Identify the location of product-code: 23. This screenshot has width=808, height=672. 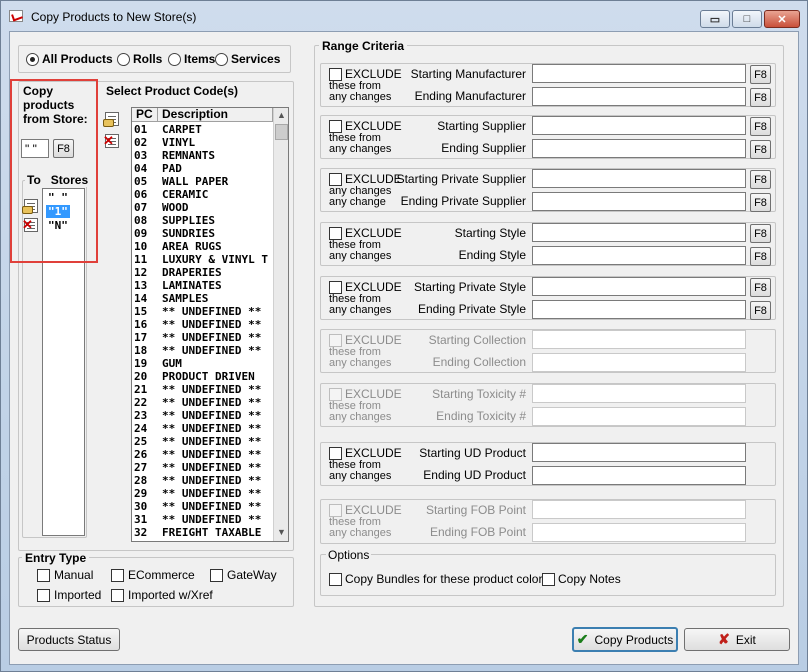
(141, 415).